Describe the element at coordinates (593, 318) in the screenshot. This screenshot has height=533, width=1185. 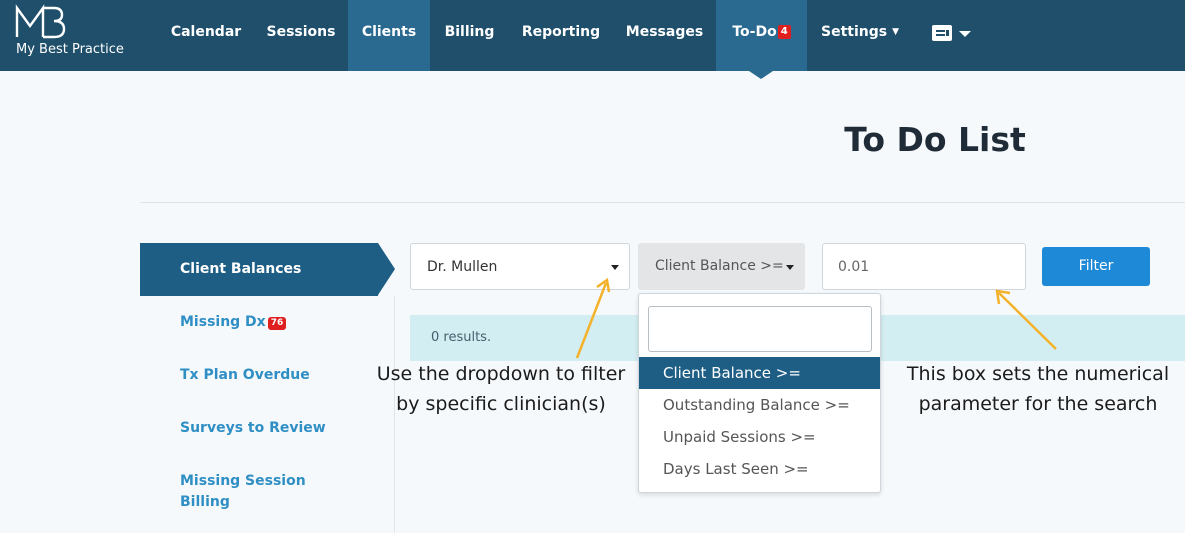
I see `arrow-to-clinician` at that location.